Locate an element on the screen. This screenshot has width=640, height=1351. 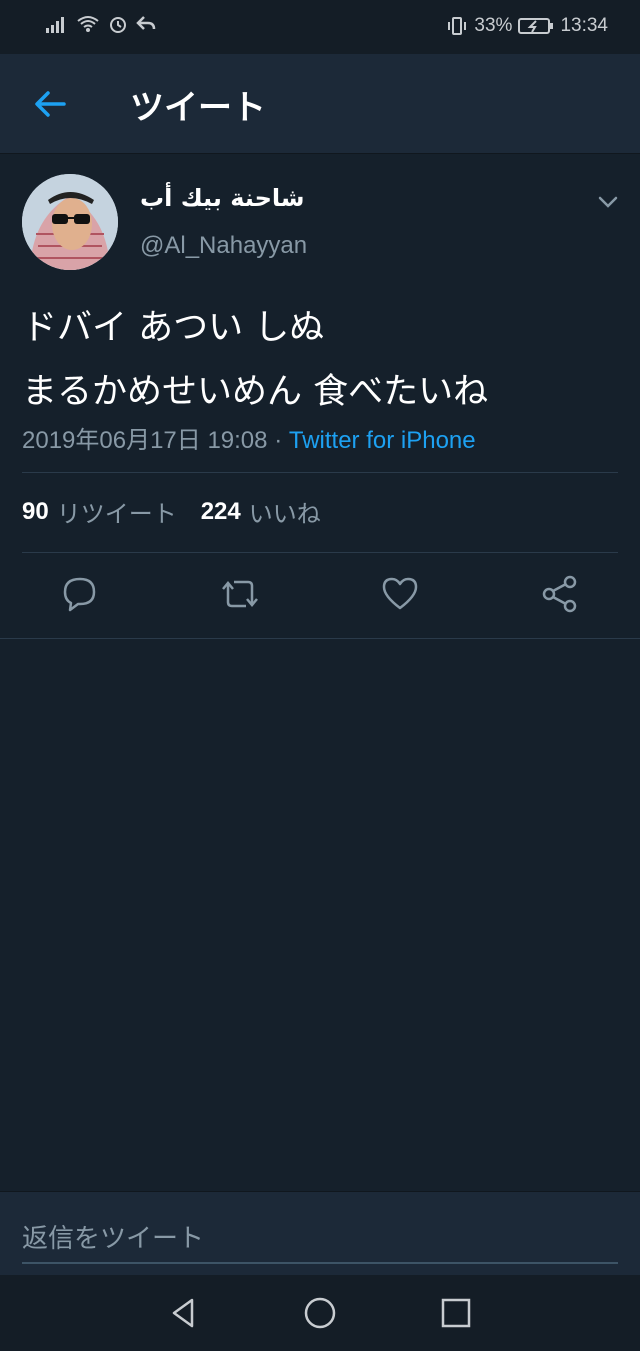
square-recents-icon is located at coordinates (456, 1313).